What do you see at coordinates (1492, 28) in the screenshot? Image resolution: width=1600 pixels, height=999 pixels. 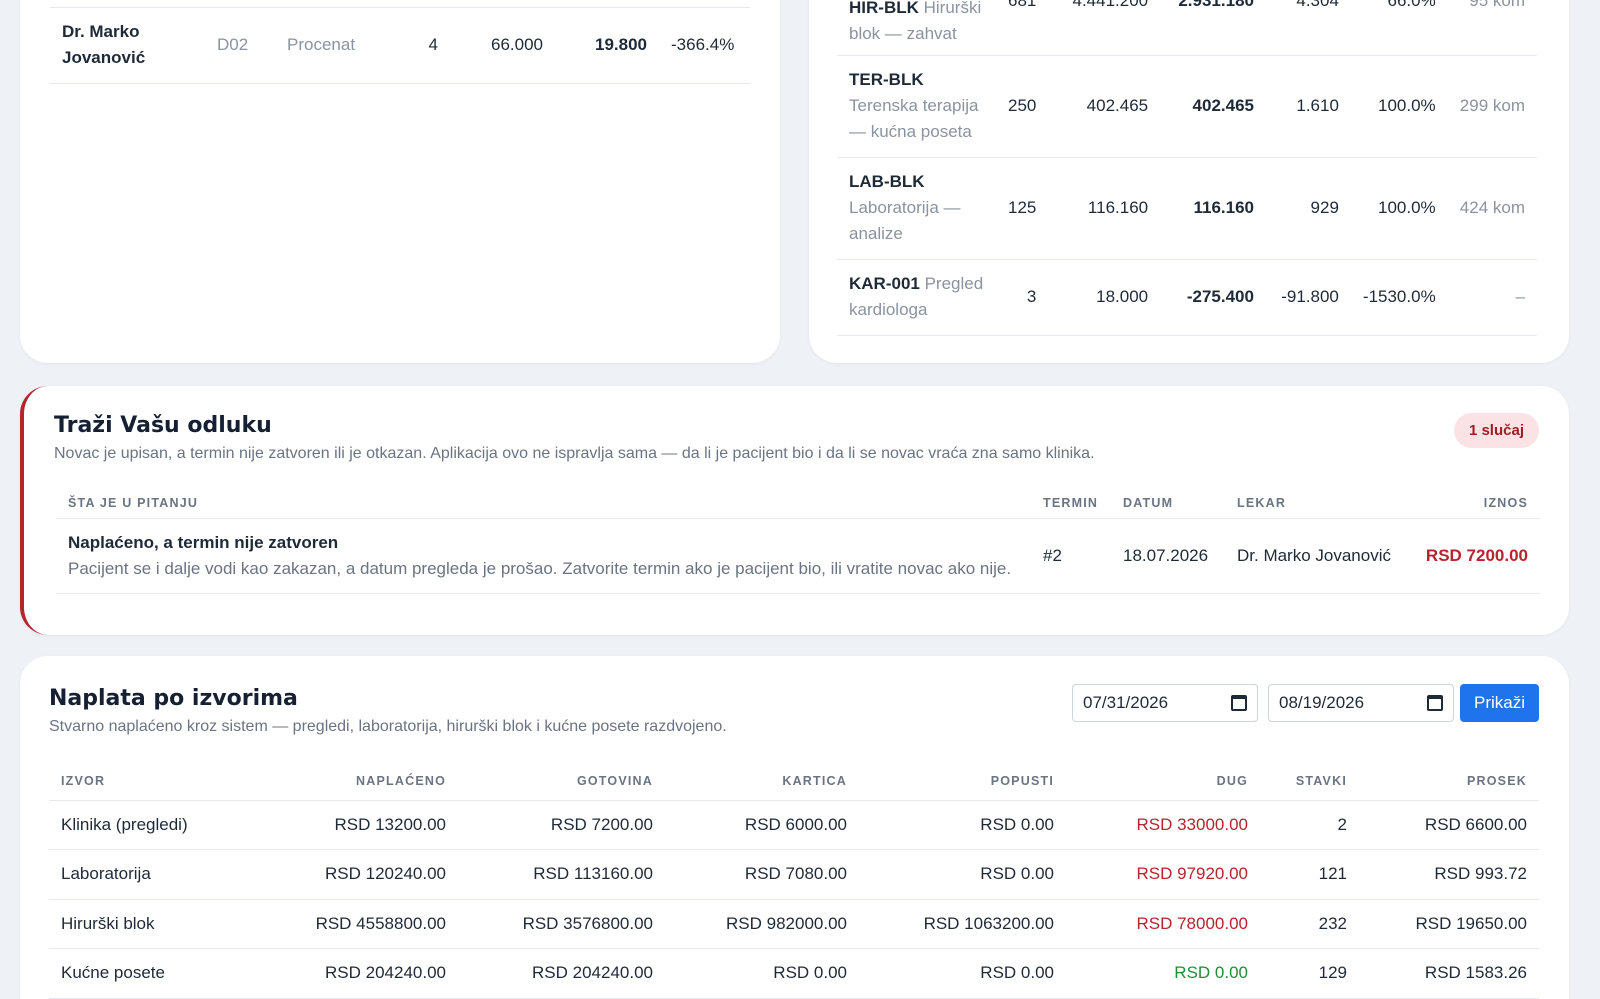 I see `service-stock: 95 kom` at bounding box center [1492, 28].